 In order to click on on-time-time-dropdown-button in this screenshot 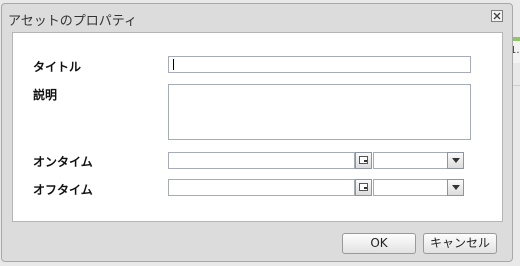, I will do `click(455, 160)`.